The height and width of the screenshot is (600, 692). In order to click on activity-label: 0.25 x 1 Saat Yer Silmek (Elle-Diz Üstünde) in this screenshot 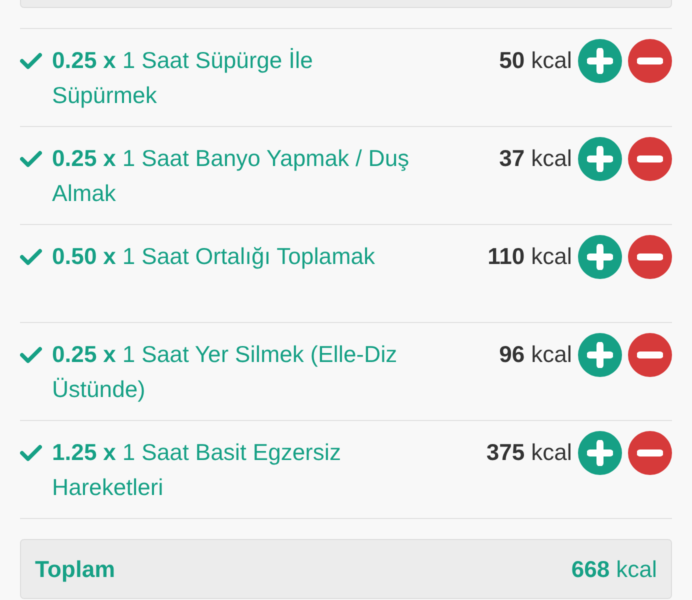, I will do `click(225, 372)`.